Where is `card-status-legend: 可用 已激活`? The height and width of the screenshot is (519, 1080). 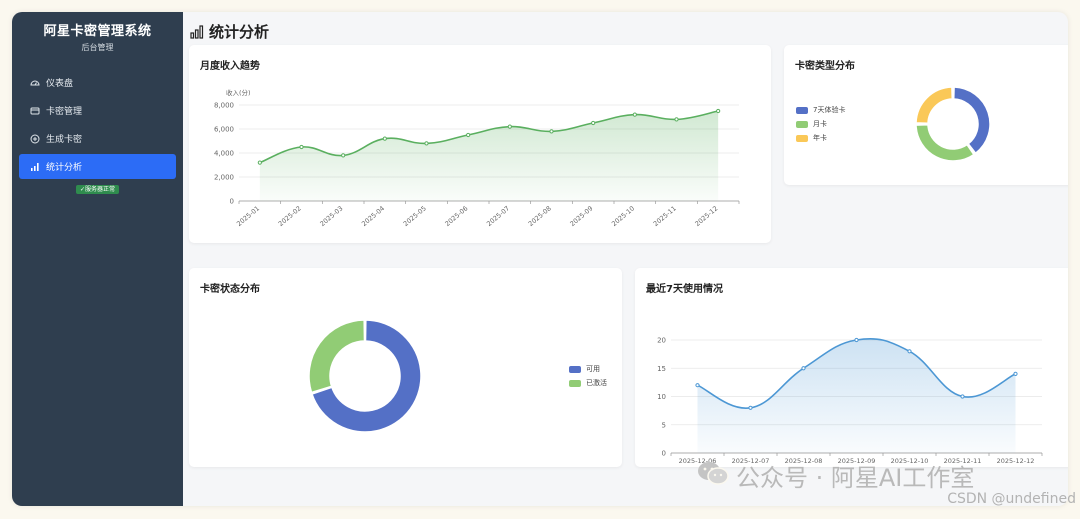 card-status-legend: 可用 已激活 is located at coordinates (588, 376).